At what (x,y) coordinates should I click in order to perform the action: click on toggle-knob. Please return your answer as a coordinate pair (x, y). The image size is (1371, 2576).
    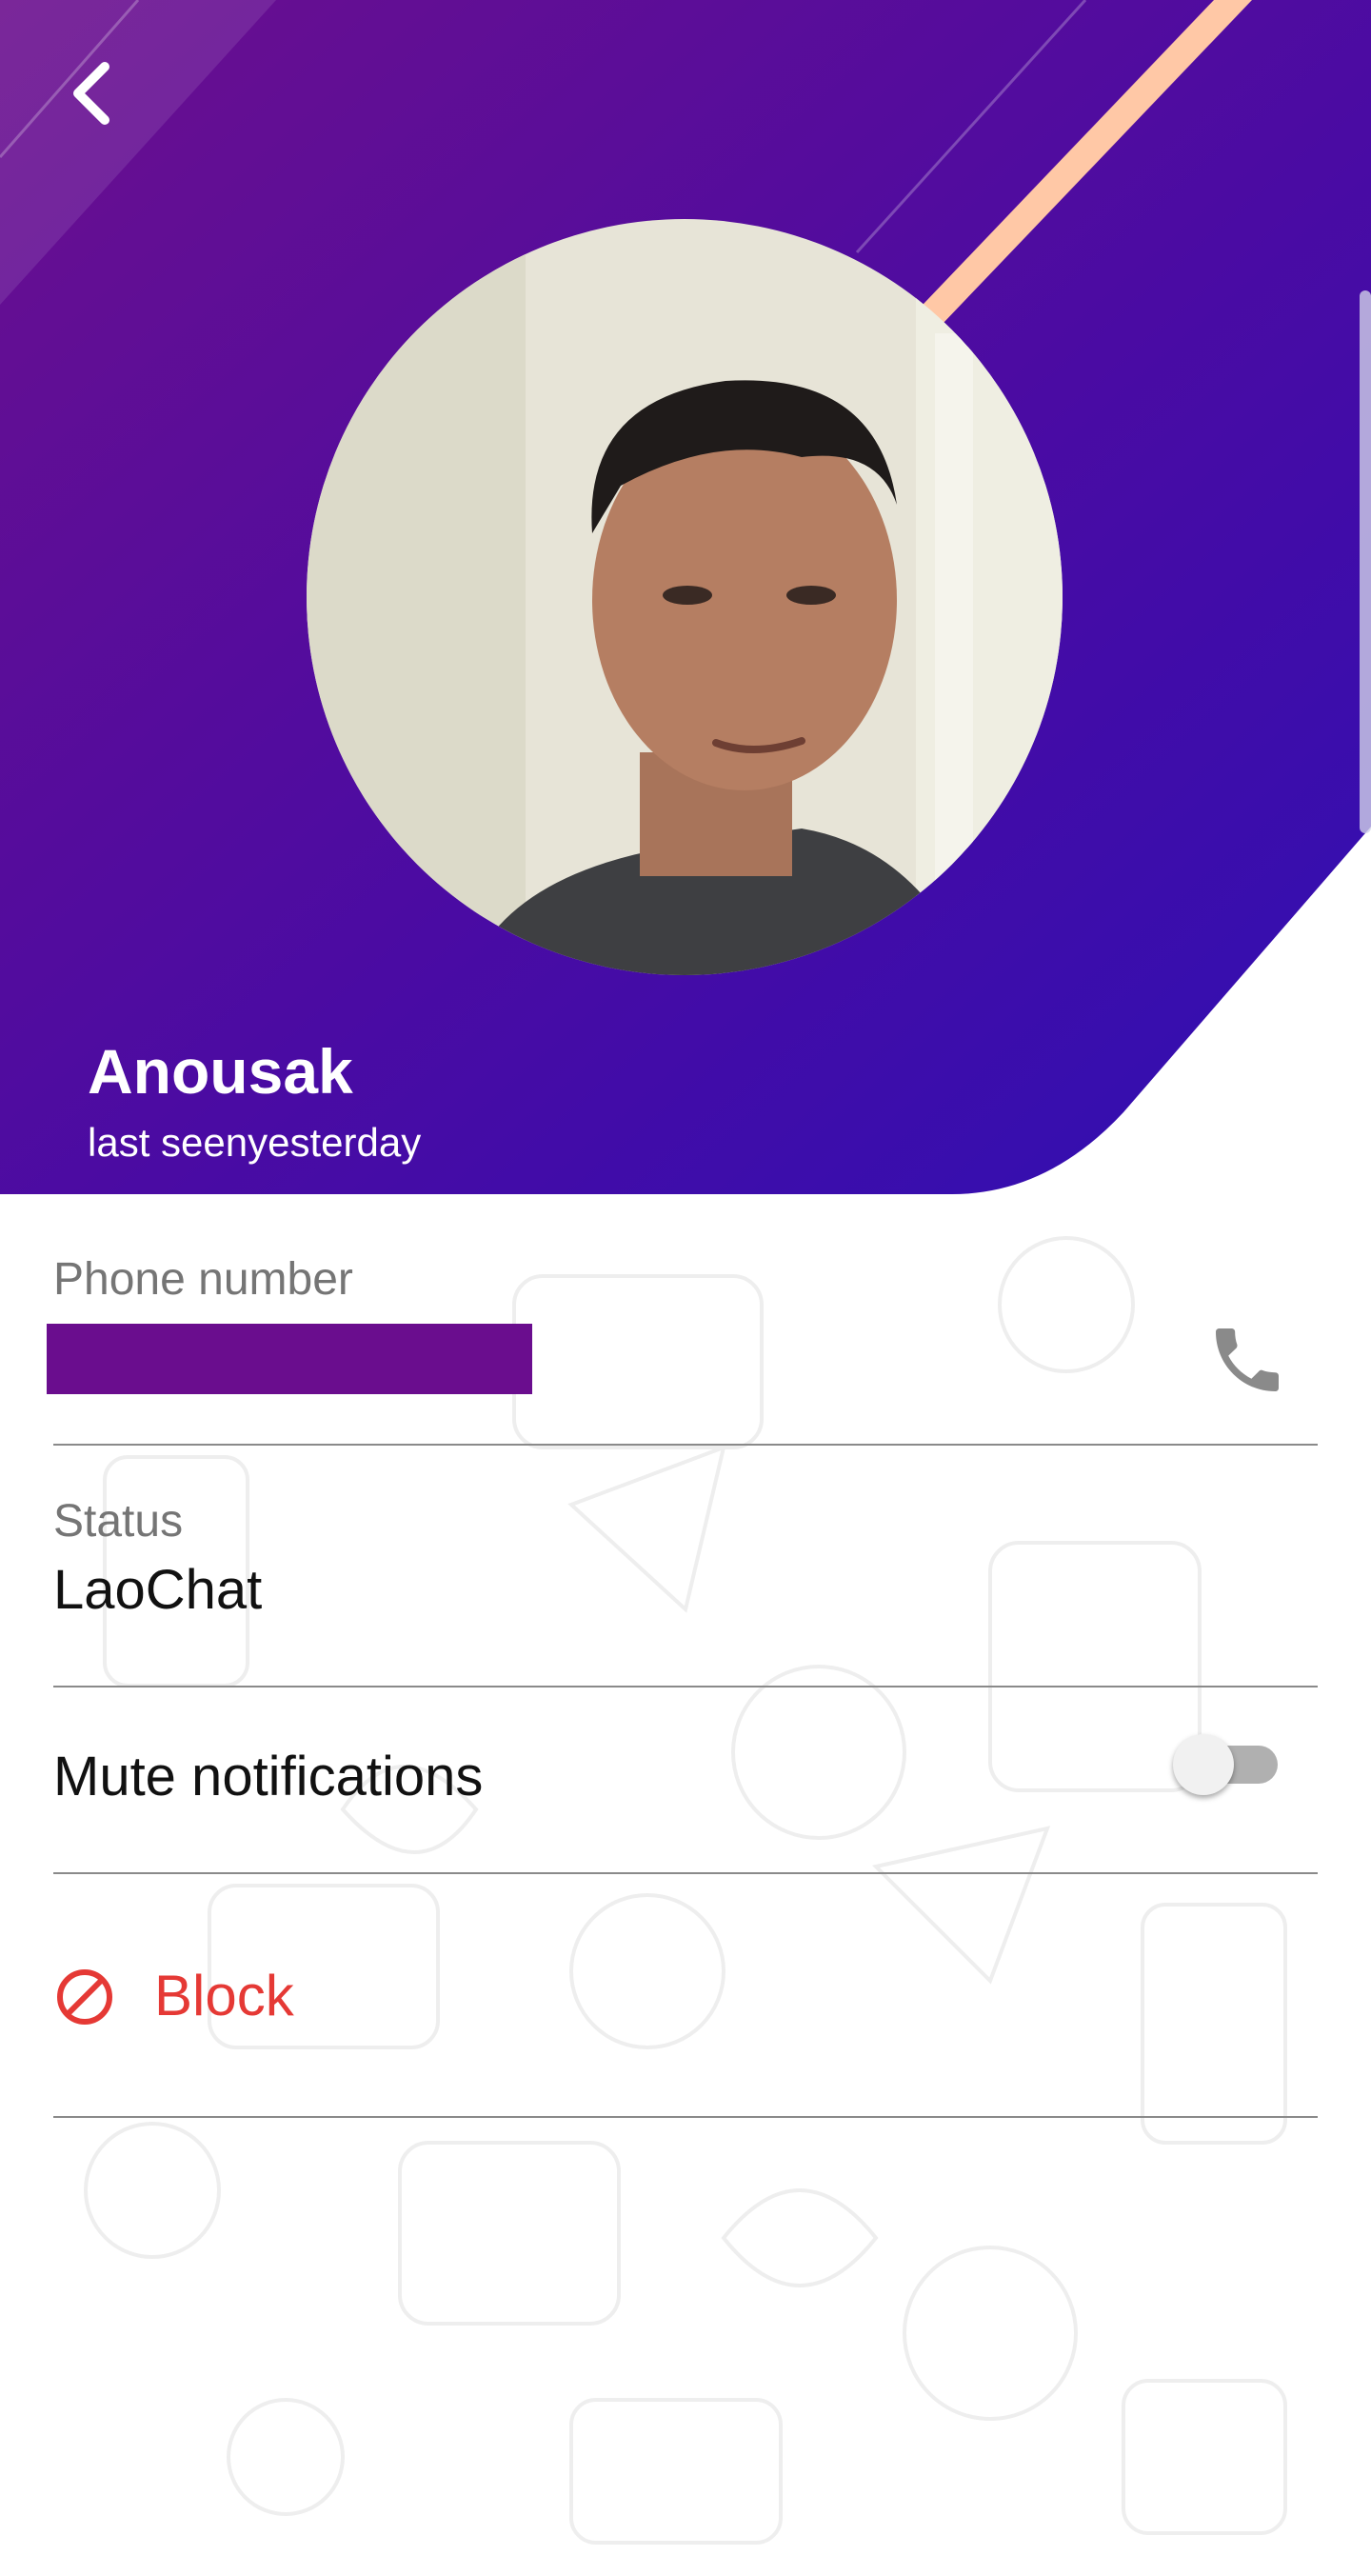
    Looking at the image, I should click on (1203, 1764).